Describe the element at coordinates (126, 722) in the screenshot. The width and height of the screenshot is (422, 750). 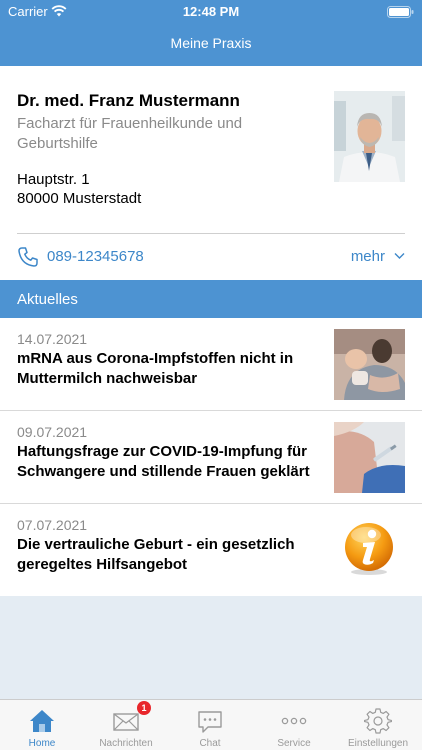
I see `mail-icon` at that location.